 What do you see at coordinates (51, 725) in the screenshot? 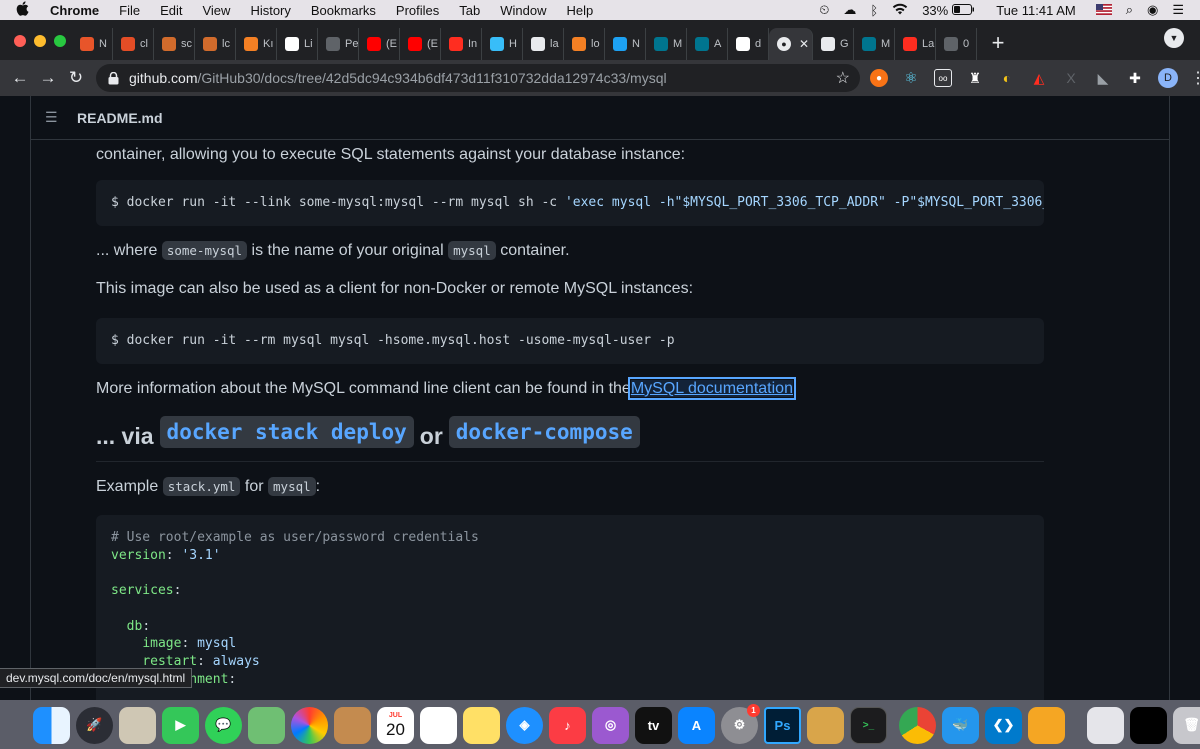
I see `finder-icon` at bounding box center [51, 725].